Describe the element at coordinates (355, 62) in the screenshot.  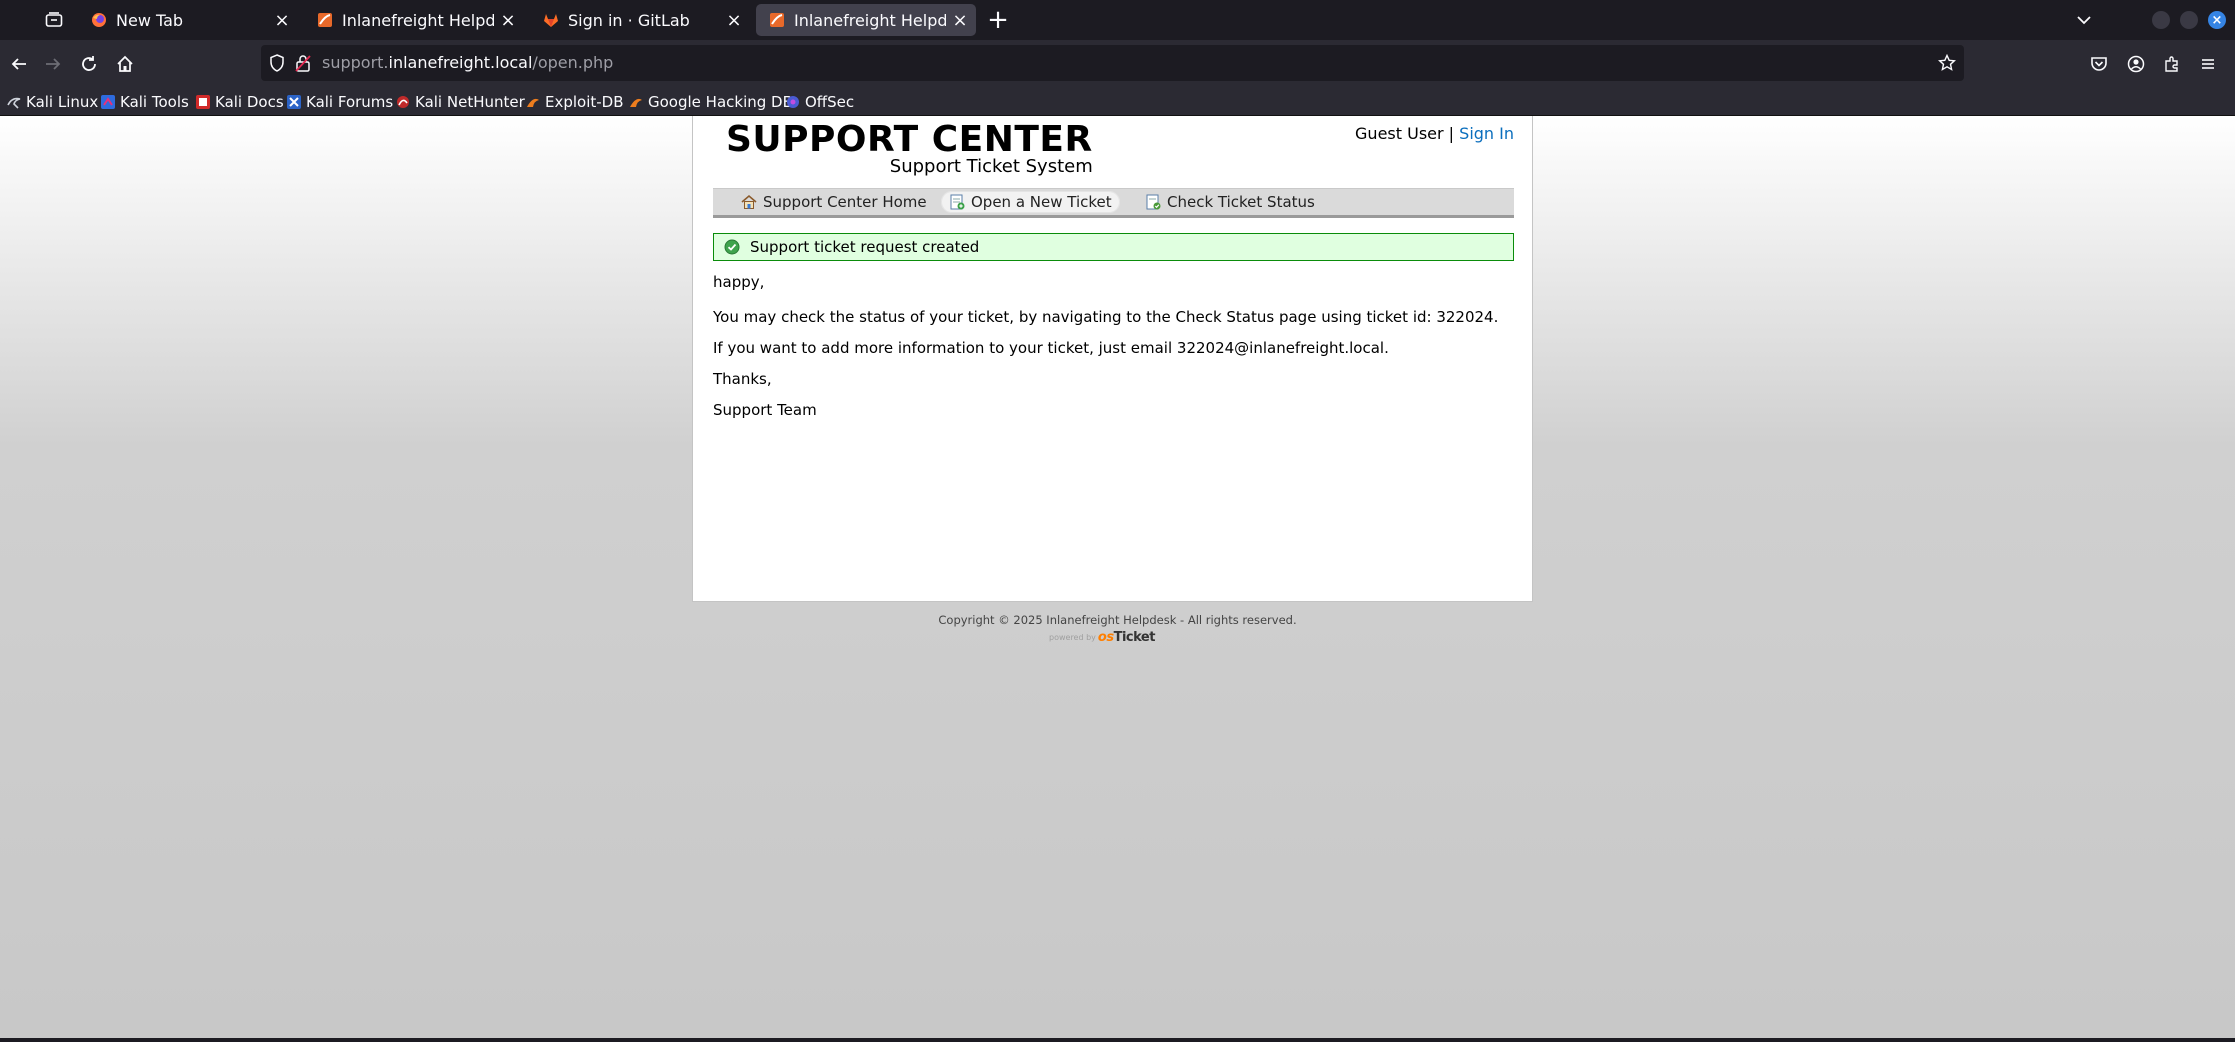
I see `url-prefix: support.` at that location.